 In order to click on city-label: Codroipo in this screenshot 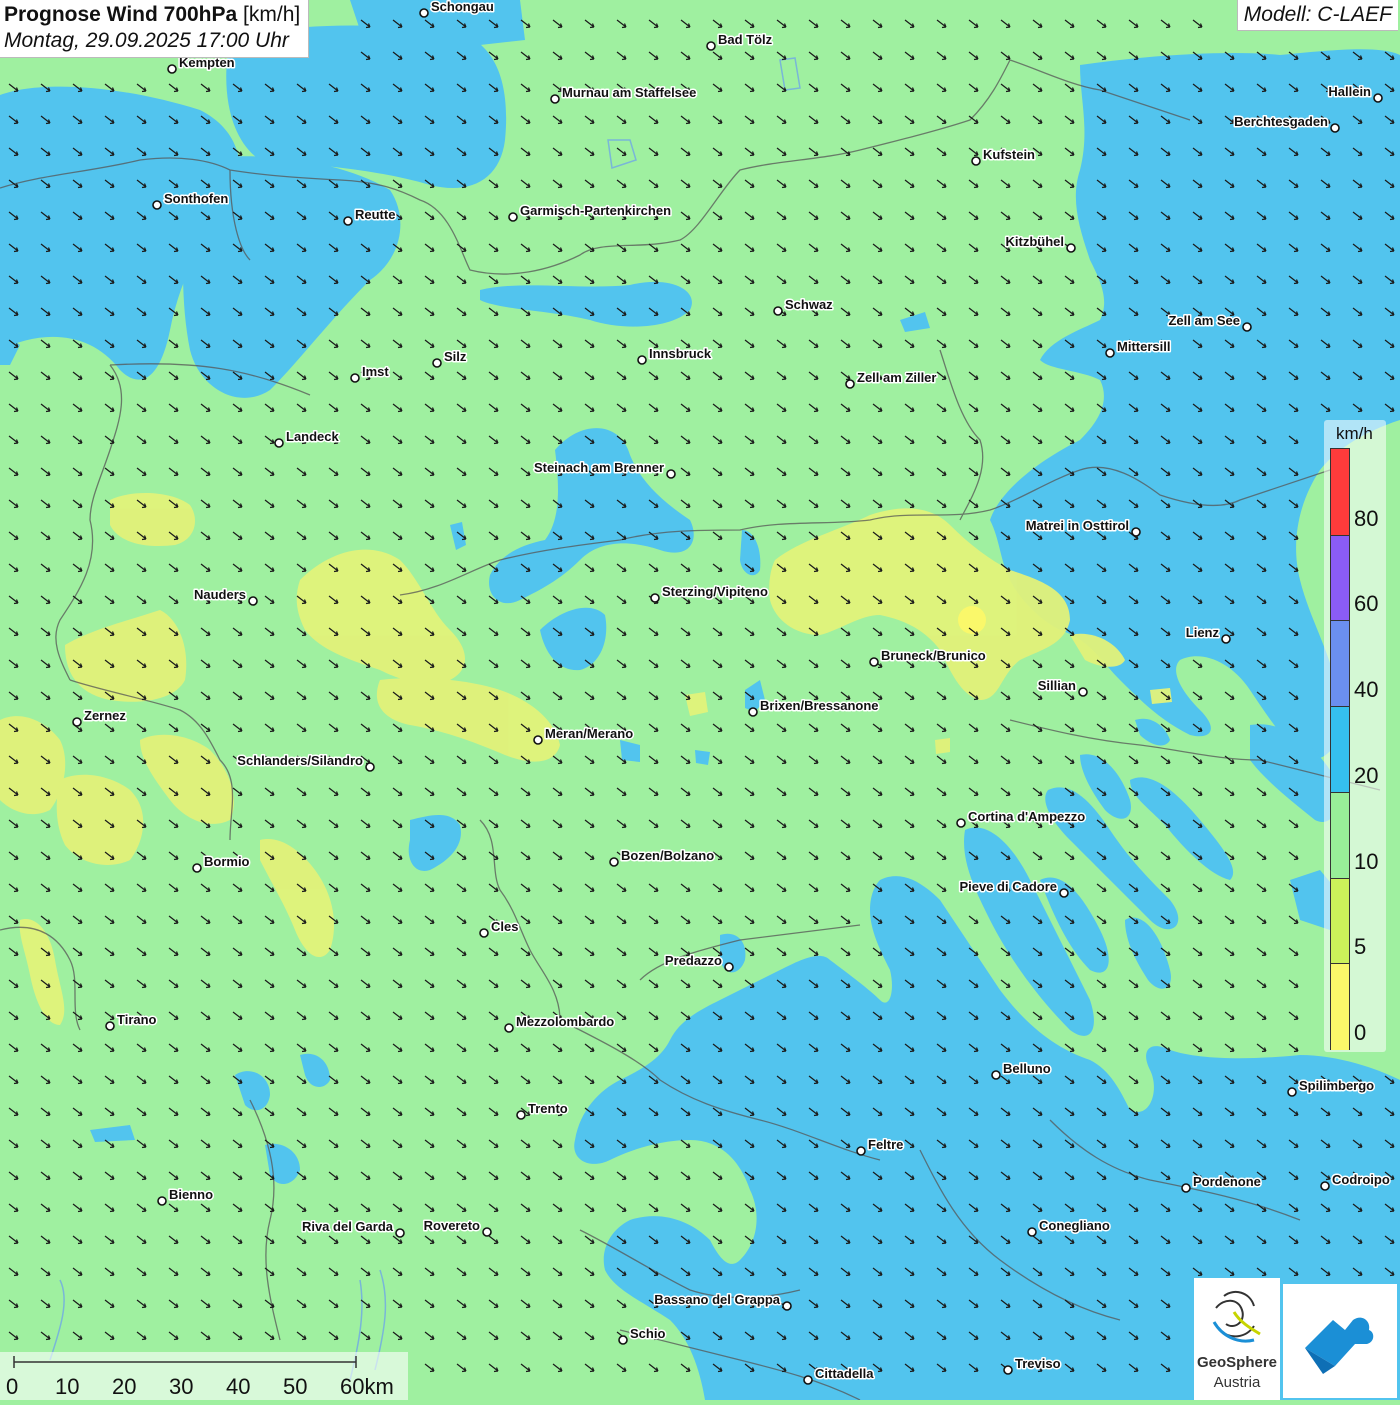, I will do `click(1361, 1179)`.